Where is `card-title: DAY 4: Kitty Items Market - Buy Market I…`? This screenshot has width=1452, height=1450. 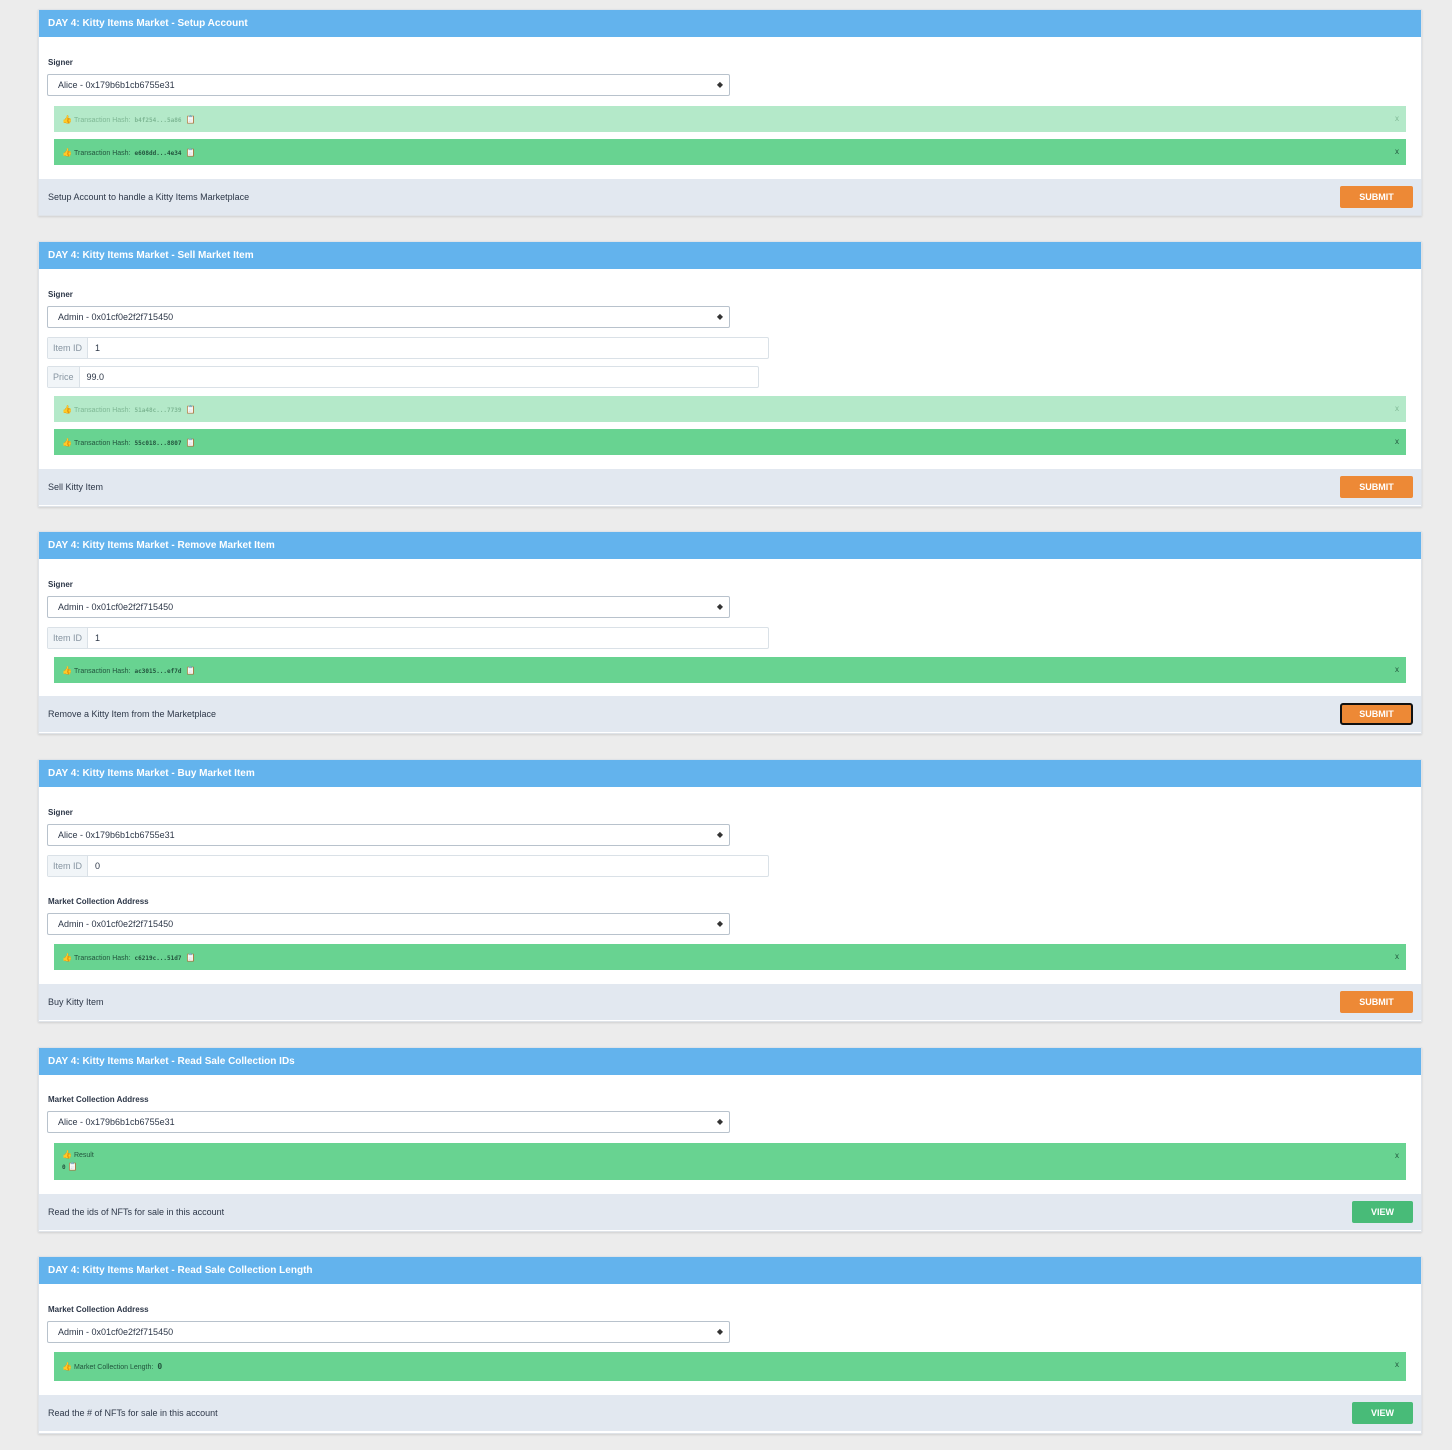
card-title: DAY 4: Kitty Items Market - Buy Market I… is located at coordinates (730, 773).